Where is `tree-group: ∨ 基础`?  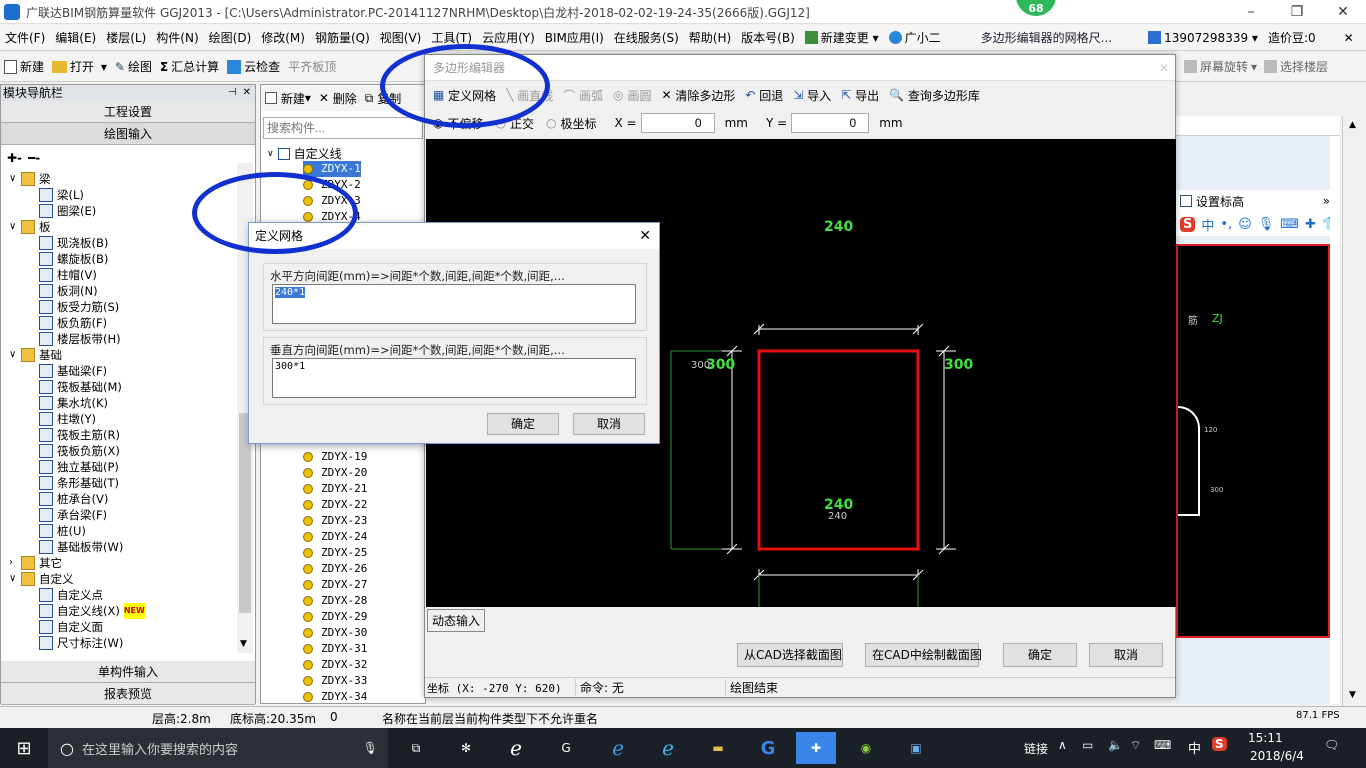 tree-group: ∨ 基础 is located at coordinates (132, 355).